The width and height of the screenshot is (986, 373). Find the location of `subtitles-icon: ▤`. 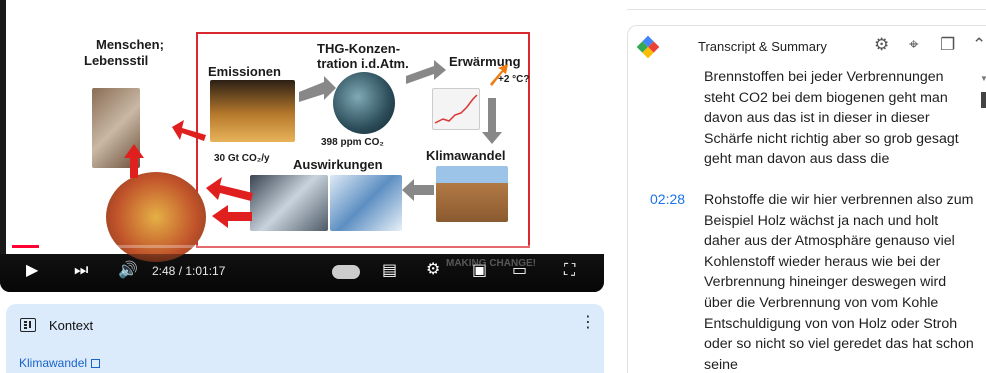

subtitles-icon: ▤ is located at coordinates (389, 271).